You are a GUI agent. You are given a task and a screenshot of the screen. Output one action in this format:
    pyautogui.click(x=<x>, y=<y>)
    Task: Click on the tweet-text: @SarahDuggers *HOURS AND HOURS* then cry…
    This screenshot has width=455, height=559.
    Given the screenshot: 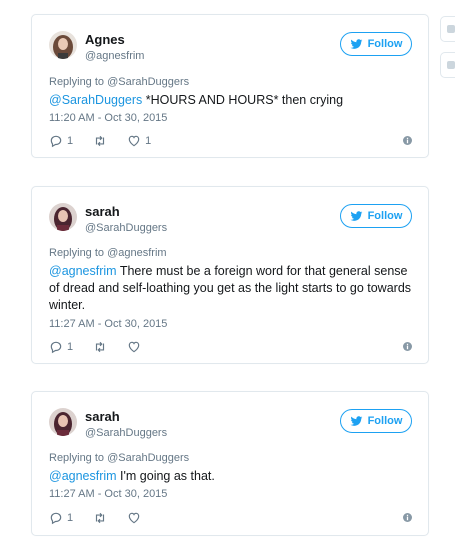 What is the action you would take?
    pyautogui.click(x=230, y=100)
    